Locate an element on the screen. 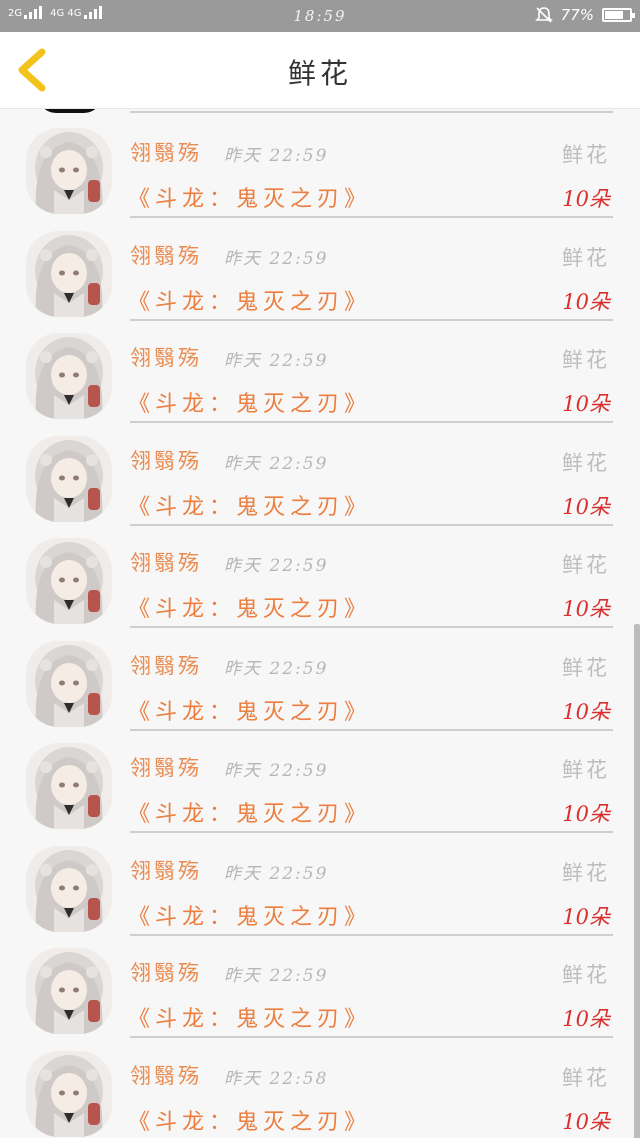 This screenshot has height=1138, width=640. scrollbar is located at coordinates (637, 881).